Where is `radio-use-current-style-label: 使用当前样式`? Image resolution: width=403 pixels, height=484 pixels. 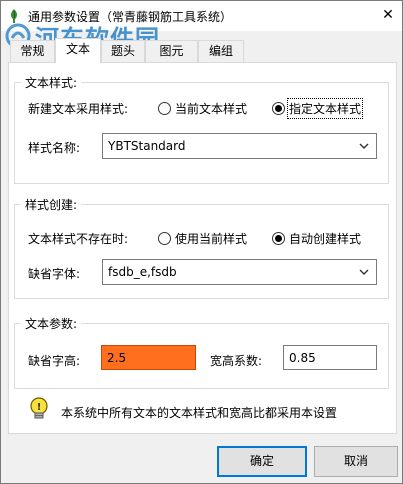 radio-use-current-style-label: 使用当前样式 is located at coordinates (211, 239).